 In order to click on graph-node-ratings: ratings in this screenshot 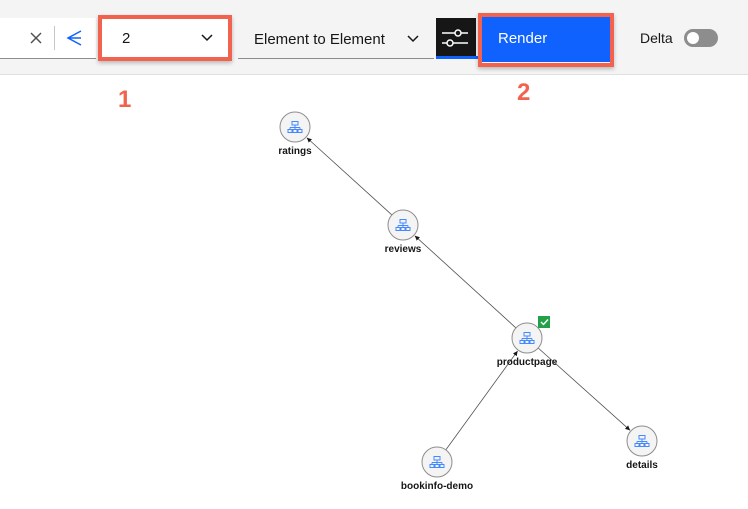, I will do `click(295, 134)`.